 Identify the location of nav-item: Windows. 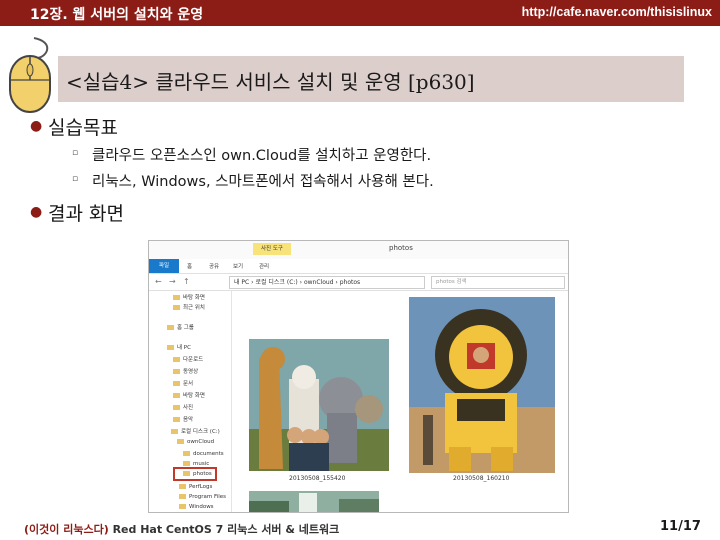
(196, 507).